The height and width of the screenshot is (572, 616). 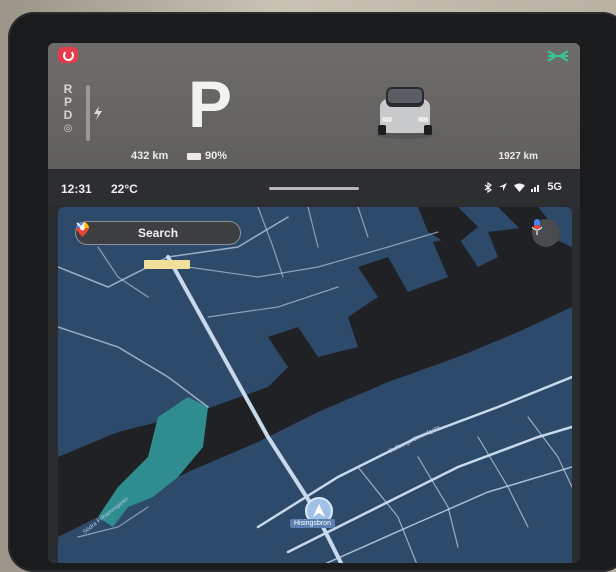 What do you see at coordinates (558, 56) in the screenshot?
I see `headlights-icon` at bounding box center [558, 56].